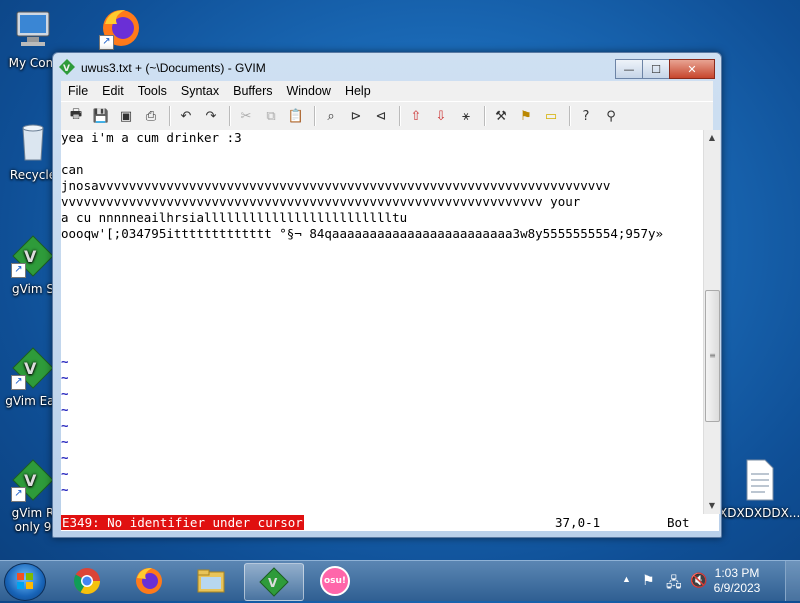 Image resolution: width=800 pixels, height=603 pixels. What do you see at coordinates (416, 116) in the screenshot?
I see `load-session-icon: ⇧` at bounding box center [416, 116].